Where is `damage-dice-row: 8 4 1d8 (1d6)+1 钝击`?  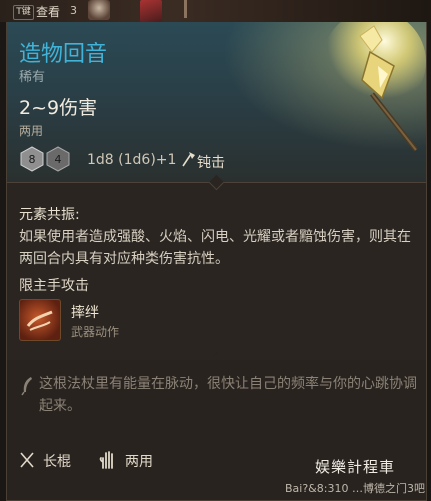
damage-dice-row: 8 4 1d8 (1d6)+1 钝击 is located at coordinates (149, 160).